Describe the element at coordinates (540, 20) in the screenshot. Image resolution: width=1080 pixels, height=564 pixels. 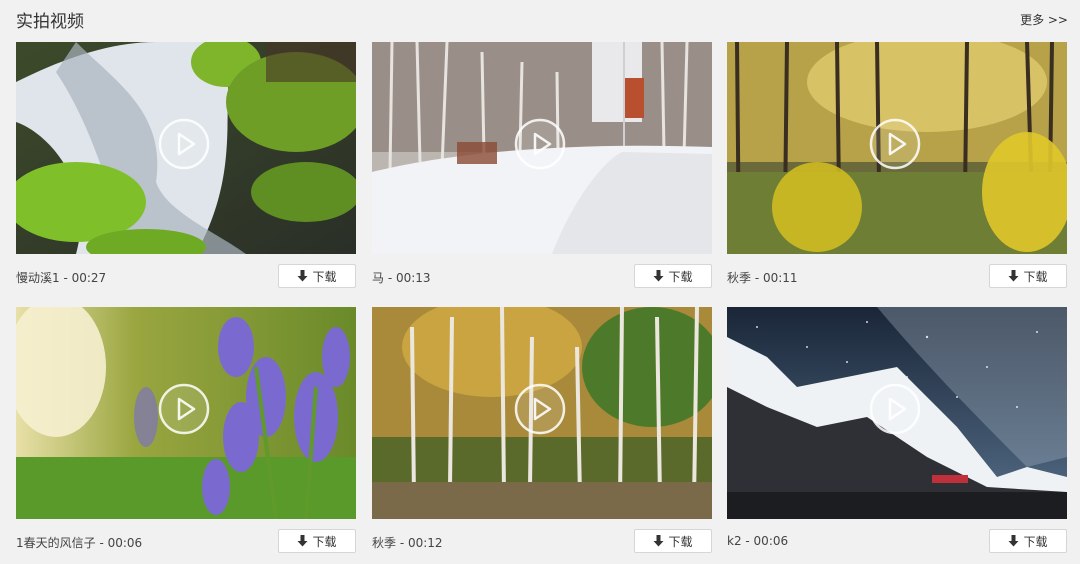
I see `section-header: 实拍视频 更多 >>` at that location.